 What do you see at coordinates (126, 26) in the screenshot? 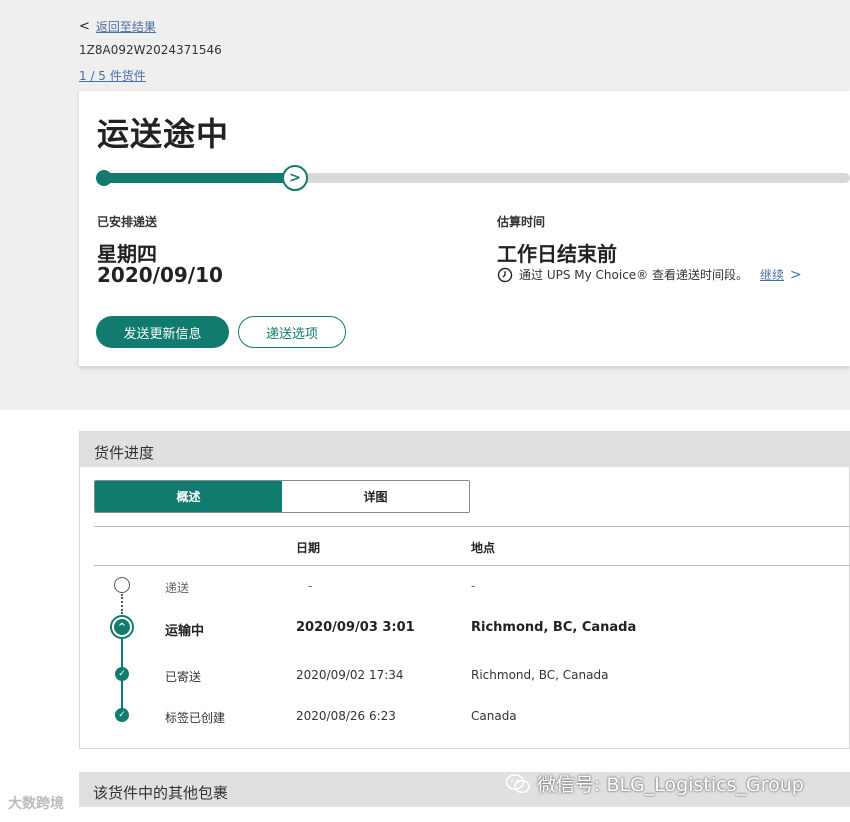
I see `back-to-results-link: 返回至结果` at bounding box center [126, 26].